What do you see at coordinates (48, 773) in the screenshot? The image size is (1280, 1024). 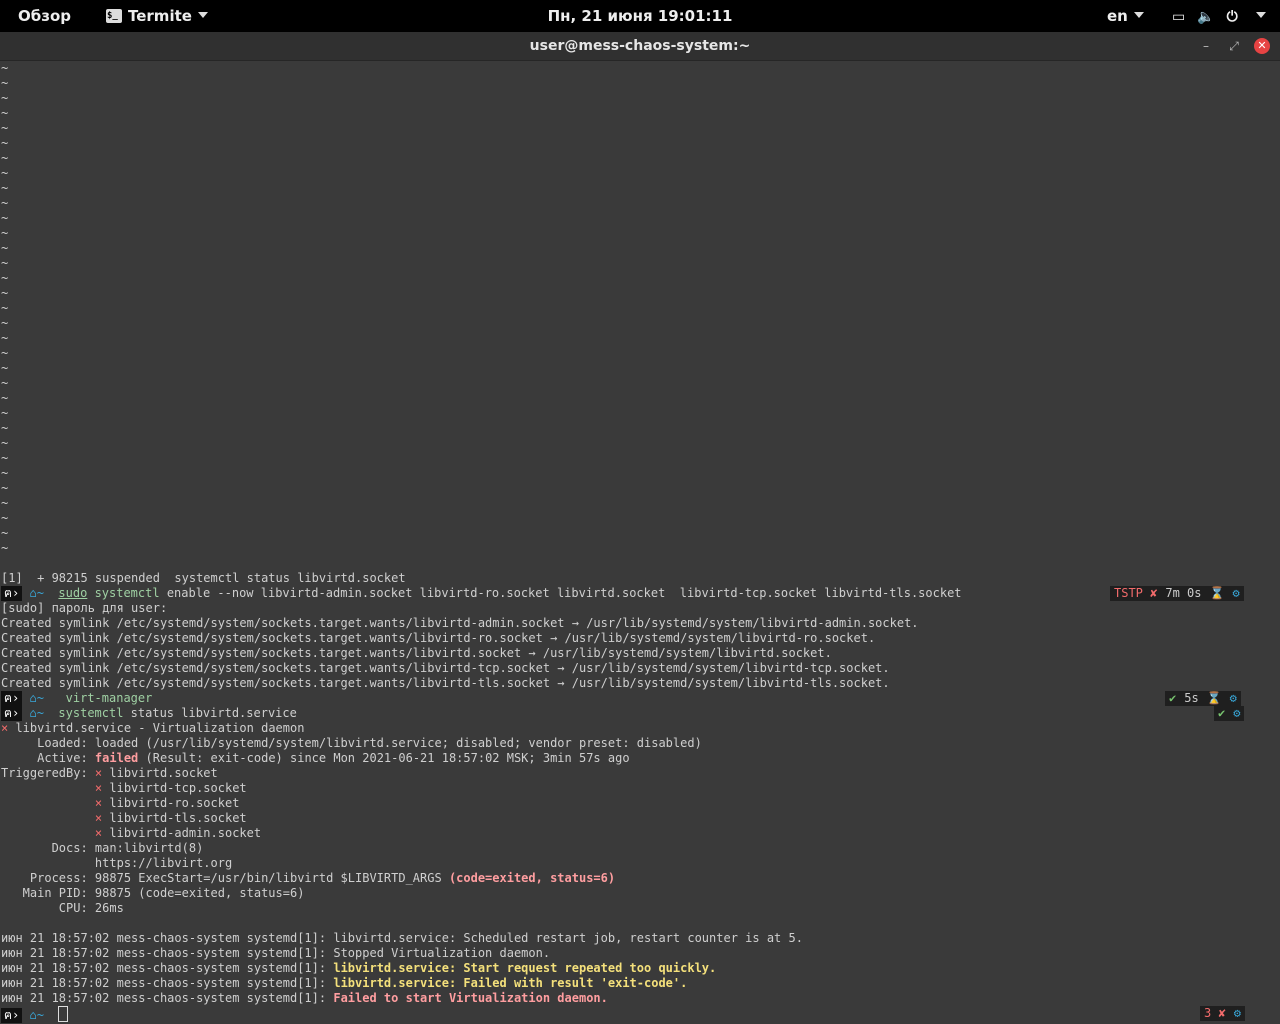 I see `triggered-label: TriggeredBy:` at bounding box center [48, 773].